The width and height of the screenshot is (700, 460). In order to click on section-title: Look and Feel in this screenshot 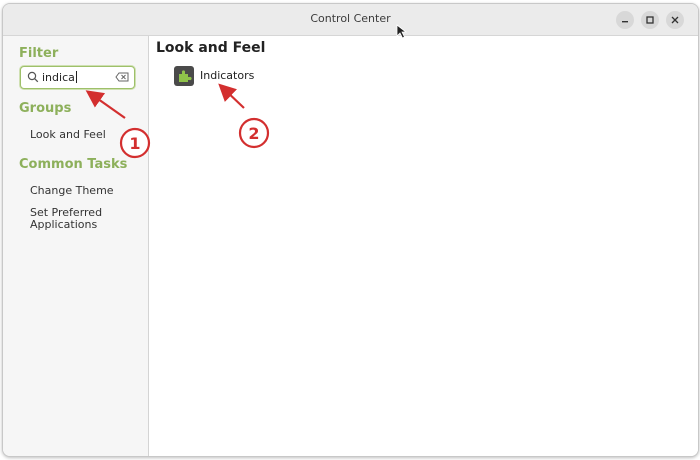, I will do `click(211, 48)`.